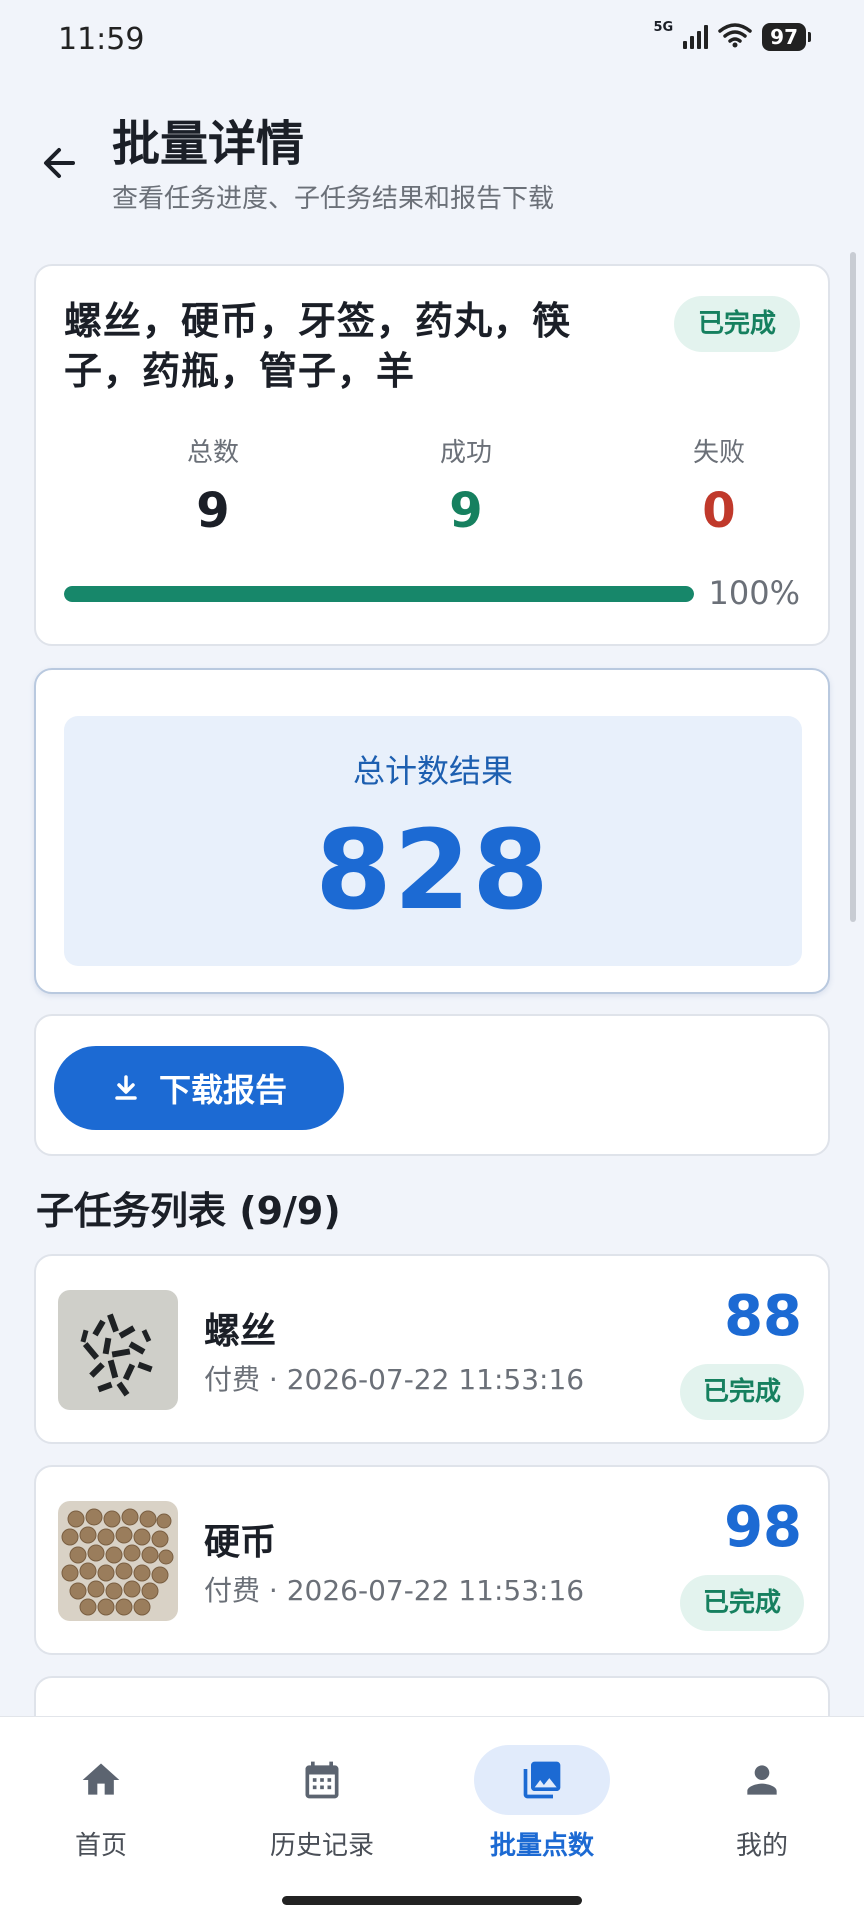  Describe the element at coordinates (432, 771) in the screenshot. I see `total-result-label: 总计数结果` at that location.